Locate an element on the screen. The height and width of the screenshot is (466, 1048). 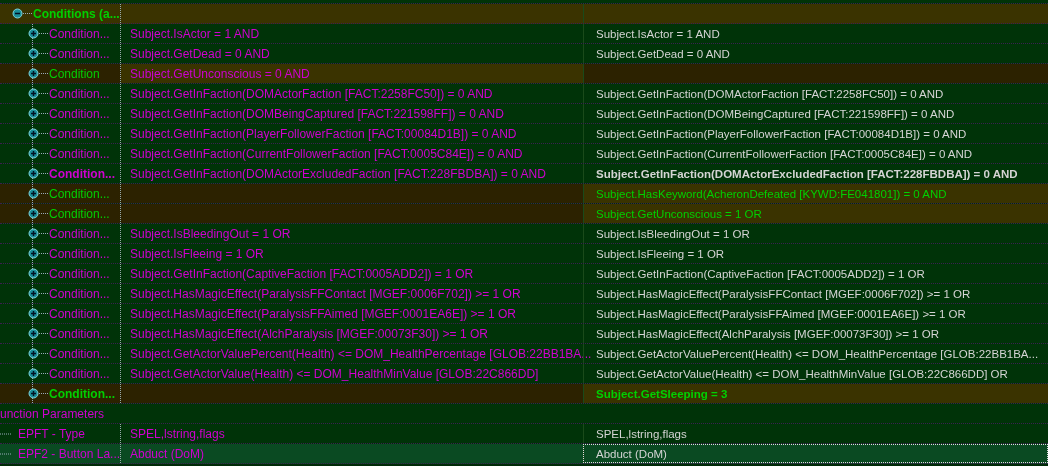
table-cell: Subject.GetActorValue(Health) <= DOM_HealthMinValue [GLOB:22C866DD] is located at coordinates (334, 373).